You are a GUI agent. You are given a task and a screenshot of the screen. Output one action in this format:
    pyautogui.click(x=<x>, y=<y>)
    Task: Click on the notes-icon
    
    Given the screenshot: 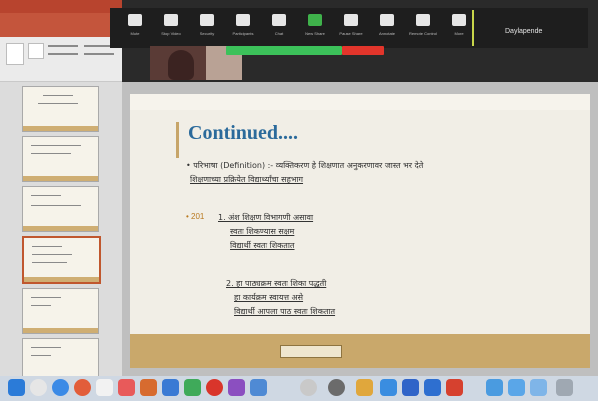 What is the action you would take?
    pyautogui.click(x=126, y=387)
    